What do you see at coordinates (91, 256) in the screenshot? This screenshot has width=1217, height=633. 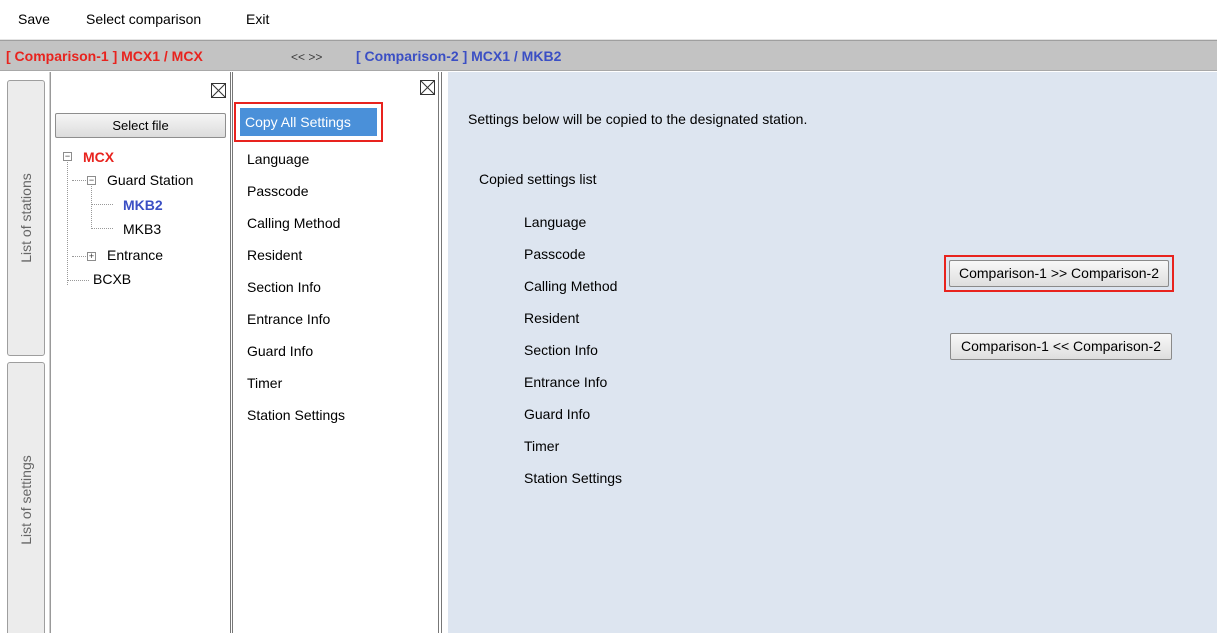 I see `expand-entrance-icon: +` at bounding box center [91, 256].